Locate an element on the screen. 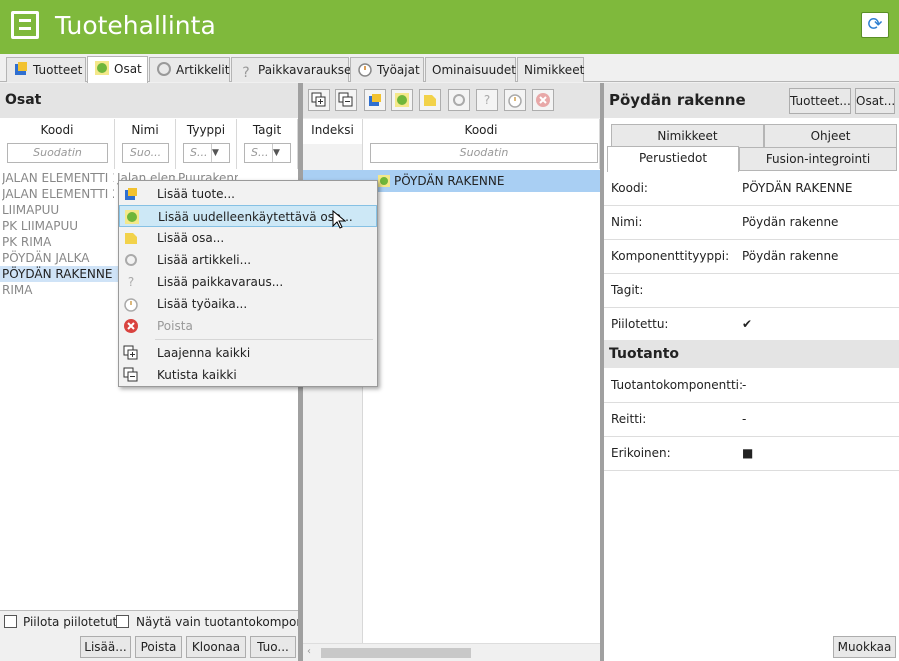  tagit-filter-combo: S... ▼ is located at coordinates (267, 153).